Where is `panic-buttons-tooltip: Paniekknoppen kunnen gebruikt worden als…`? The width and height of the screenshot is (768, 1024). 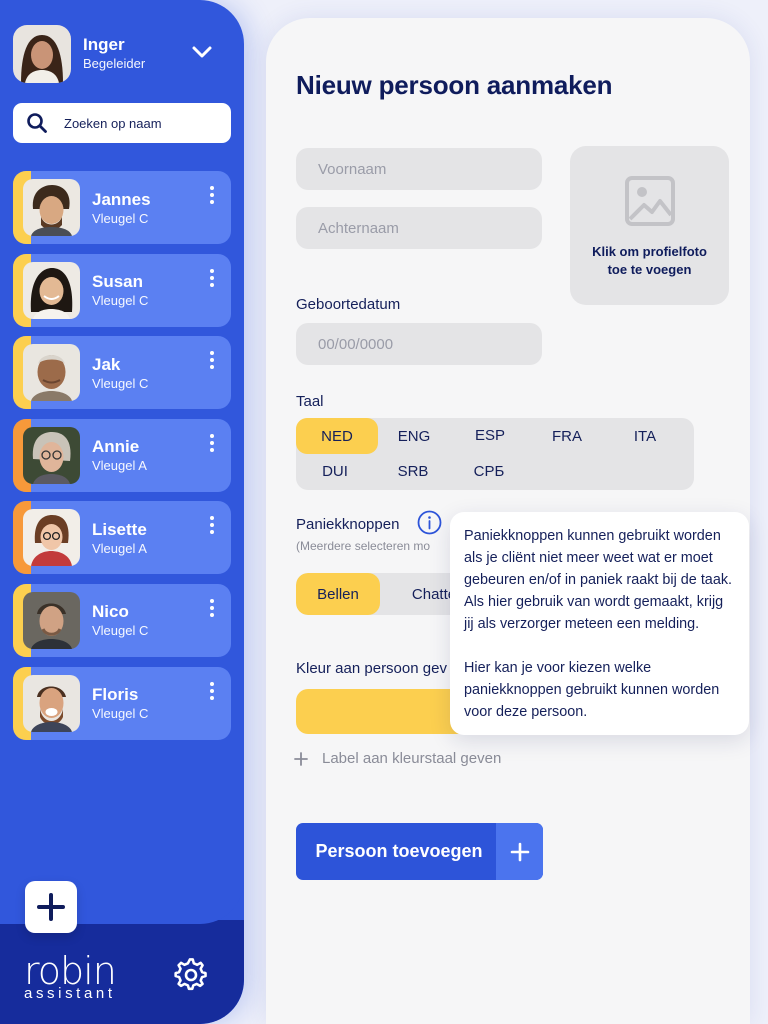
panic-buttons-tooltip: Paniekknoppen kunnen gebruikt worden als… is located at coordinates (599, 623).